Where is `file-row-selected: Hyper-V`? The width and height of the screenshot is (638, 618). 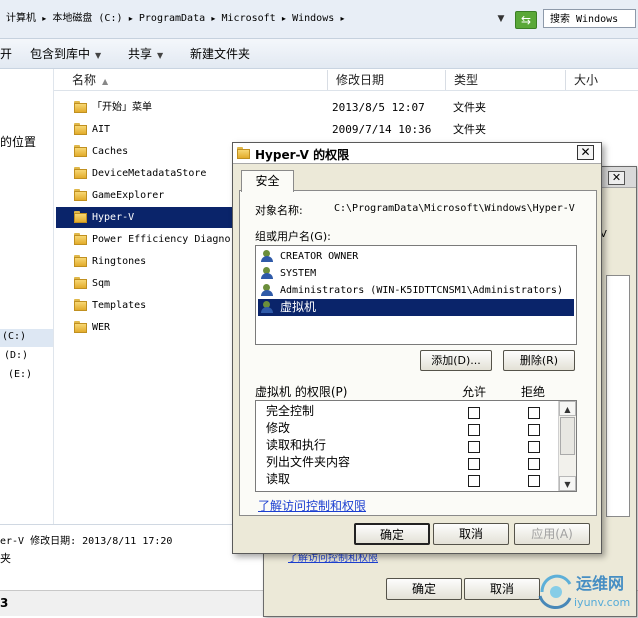 file-row-selected: Hyper-V is located at coordinates (145, 217).